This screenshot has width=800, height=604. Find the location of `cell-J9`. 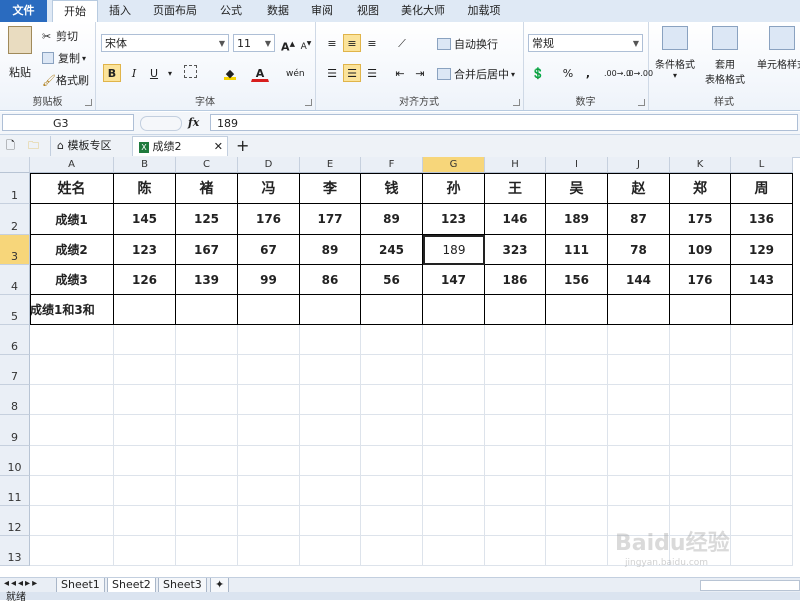

cell-J9 is located at coordinates (639, 430).